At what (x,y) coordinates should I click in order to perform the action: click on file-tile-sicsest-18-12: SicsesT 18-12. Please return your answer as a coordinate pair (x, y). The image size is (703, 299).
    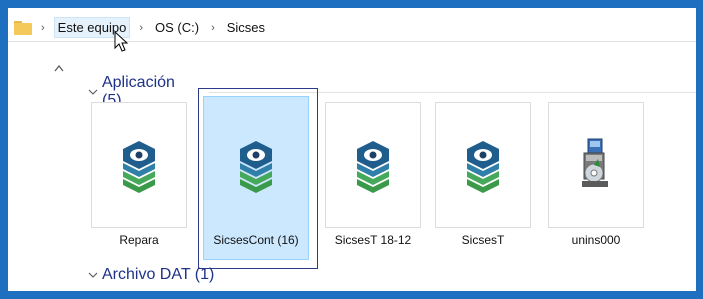
    Looking at the image, I should click on (373, 179).